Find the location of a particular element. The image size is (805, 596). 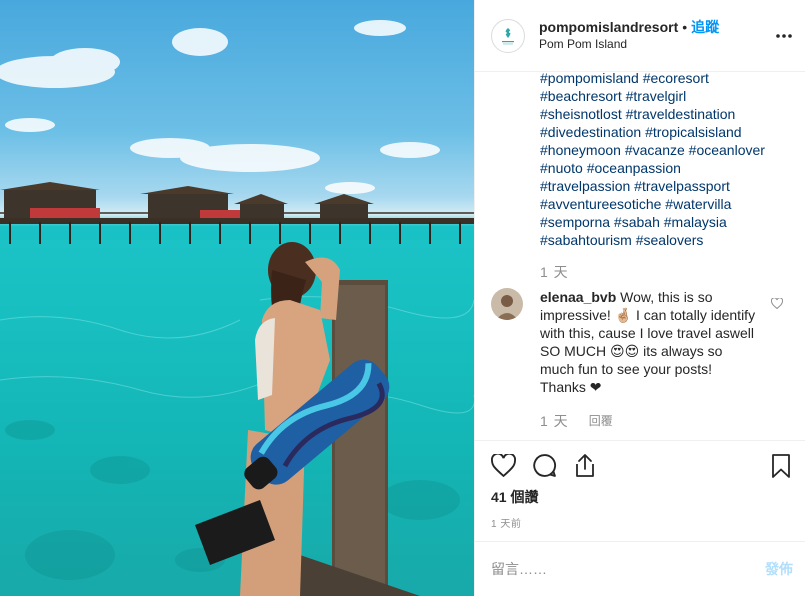

add-comment-bar: 發佈 is located at coordinates (640, 568).